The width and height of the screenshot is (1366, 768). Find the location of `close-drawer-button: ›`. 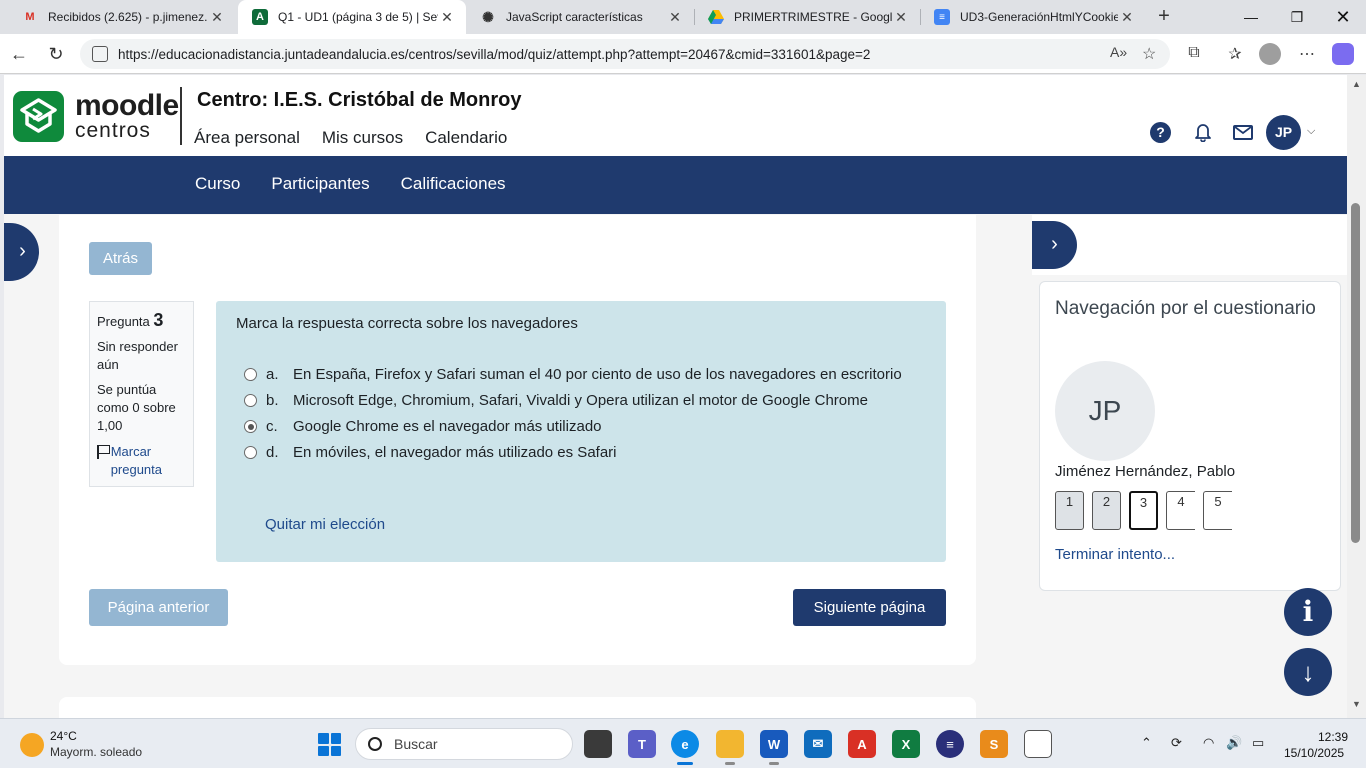

close-drawer-button: › is located at coordinates (1054, 245).